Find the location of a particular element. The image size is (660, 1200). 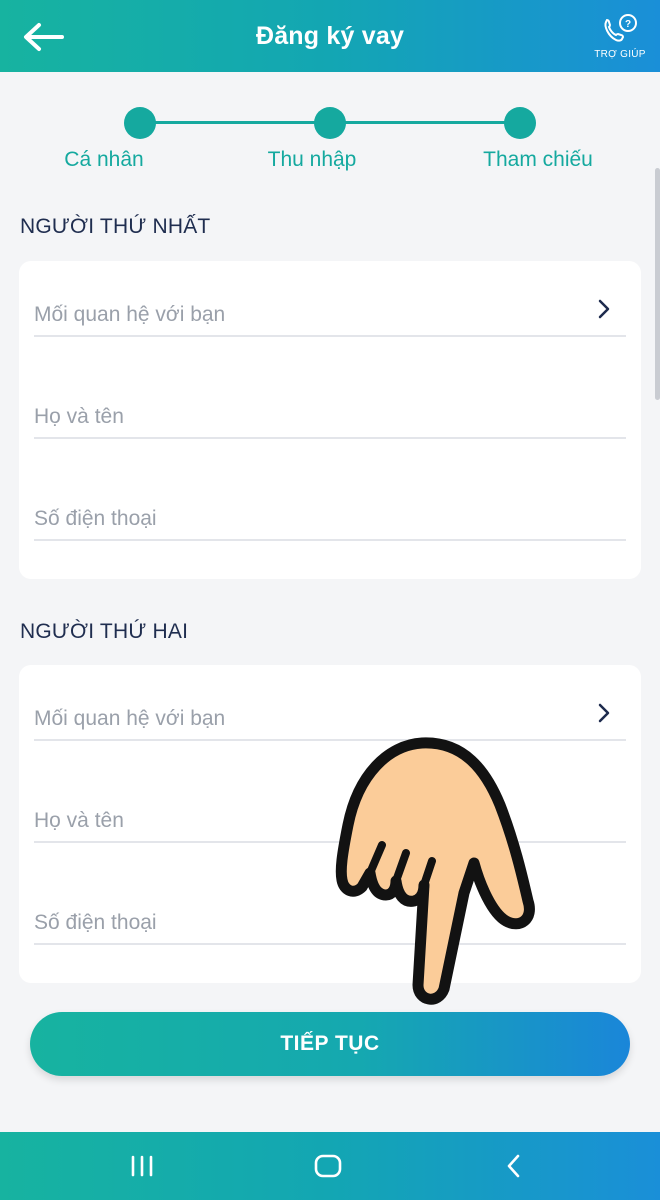

nav-back-button is located at coordinates (514, 1166).